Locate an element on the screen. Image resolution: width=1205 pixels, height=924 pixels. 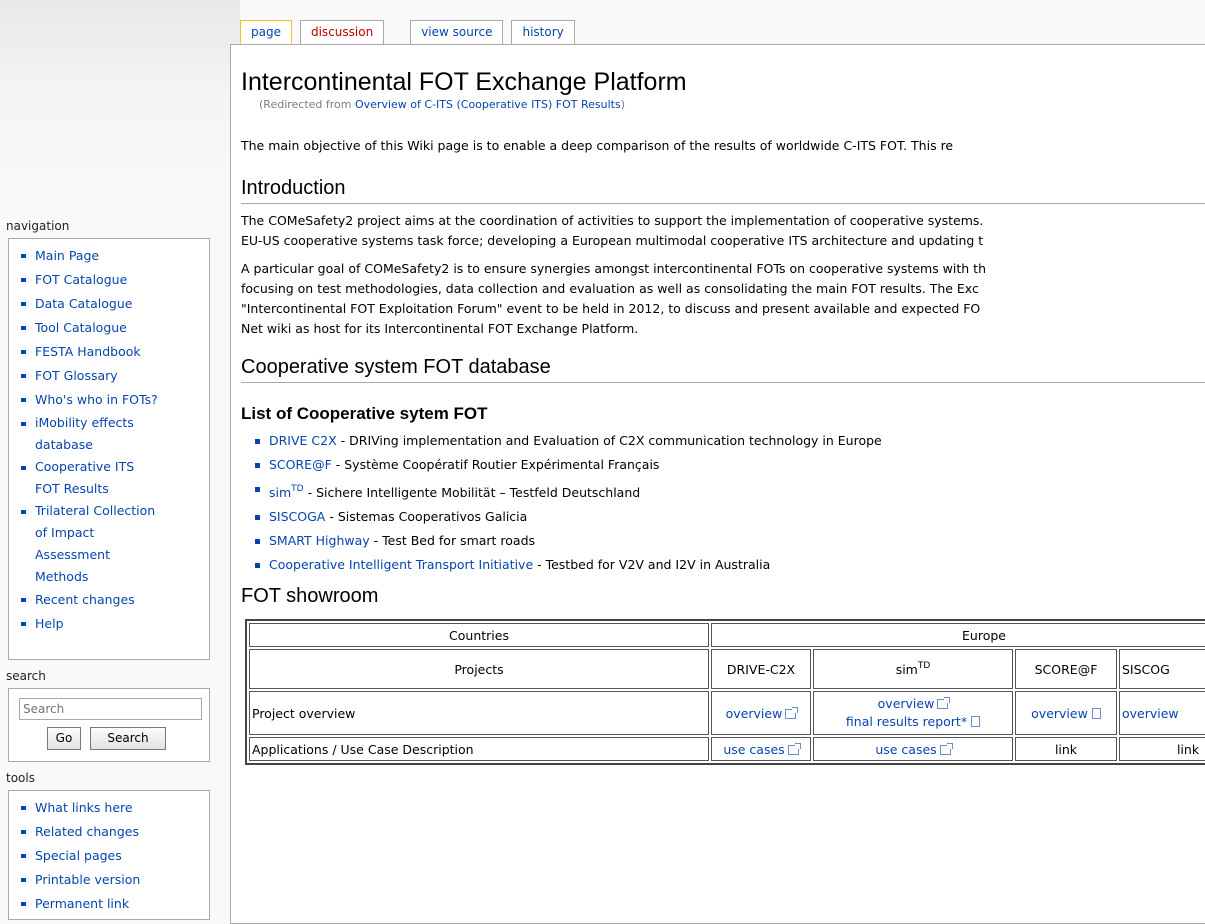
tab-history: history is located at coordinates (543, 32).